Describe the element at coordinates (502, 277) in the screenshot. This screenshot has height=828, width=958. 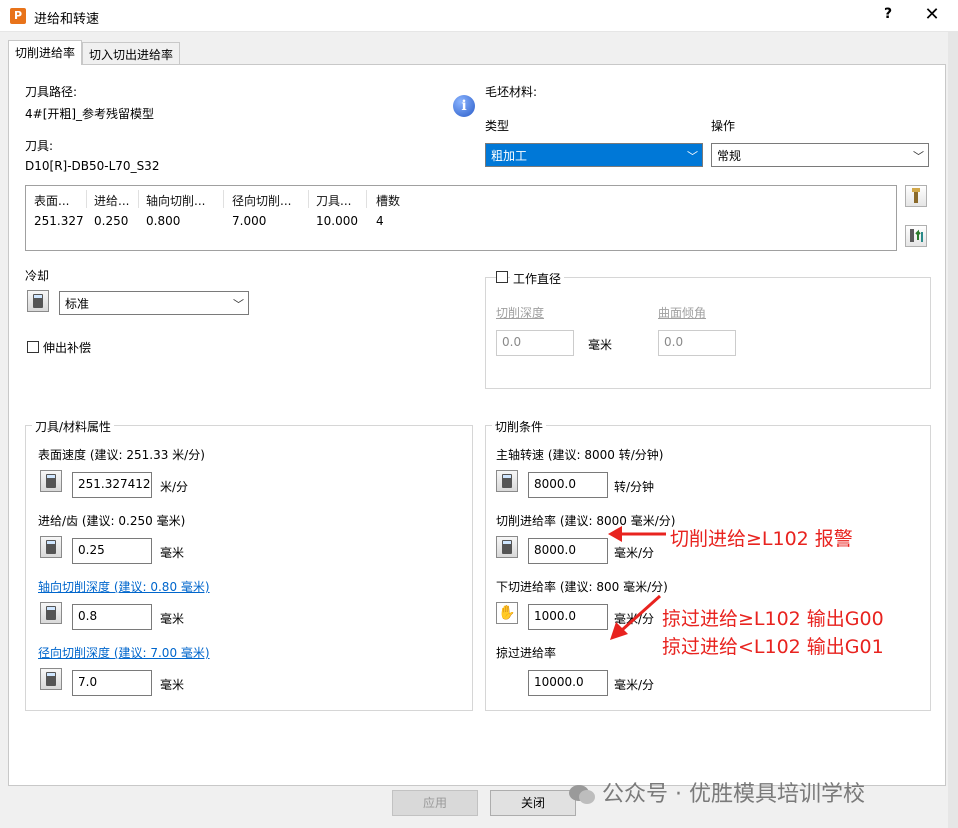
I see `working-diameter-checkbox` at that location.